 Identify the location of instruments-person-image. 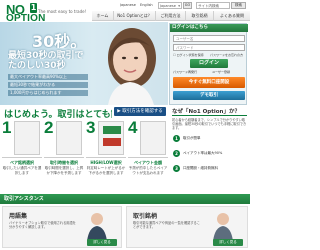
(223, 227).